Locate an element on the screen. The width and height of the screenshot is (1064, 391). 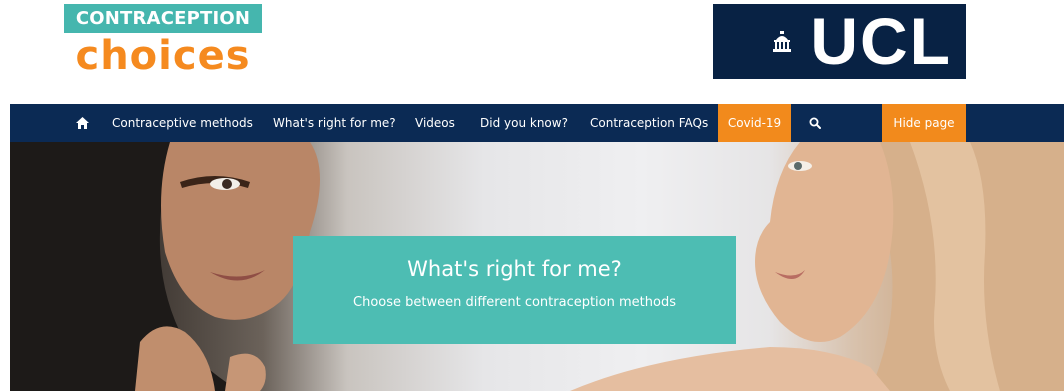
ucl-logo: UCL is located at coordinates (839, 41).